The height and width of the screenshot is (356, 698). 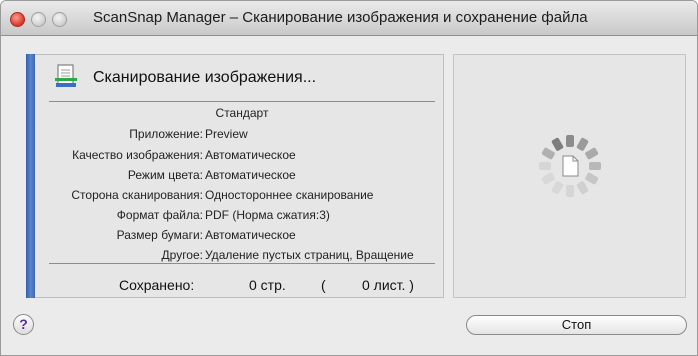 What do you see at coordinates (166, 134) in the screenshot?
I see `setting-label: Приложение:` at bounding box center [166, 134].